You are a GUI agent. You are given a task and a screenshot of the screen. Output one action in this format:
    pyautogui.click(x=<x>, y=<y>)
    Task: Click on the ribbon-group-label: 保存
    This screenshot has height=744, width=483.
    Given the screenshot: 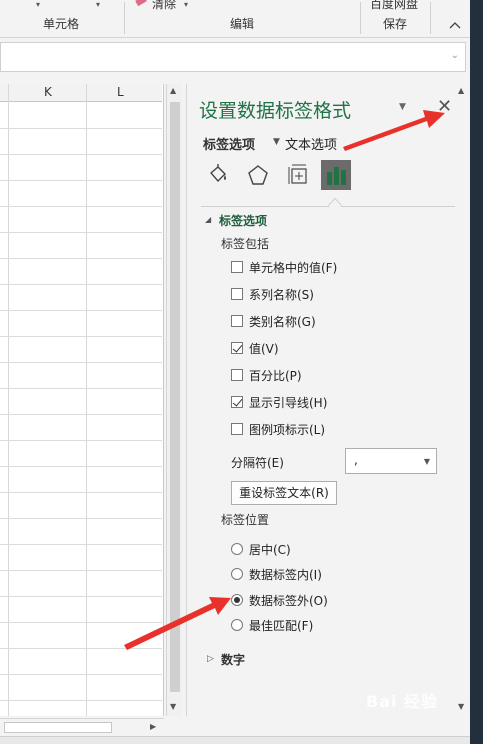 What is the action you would take?
    pyautogui.click(x=394, y=24)
    